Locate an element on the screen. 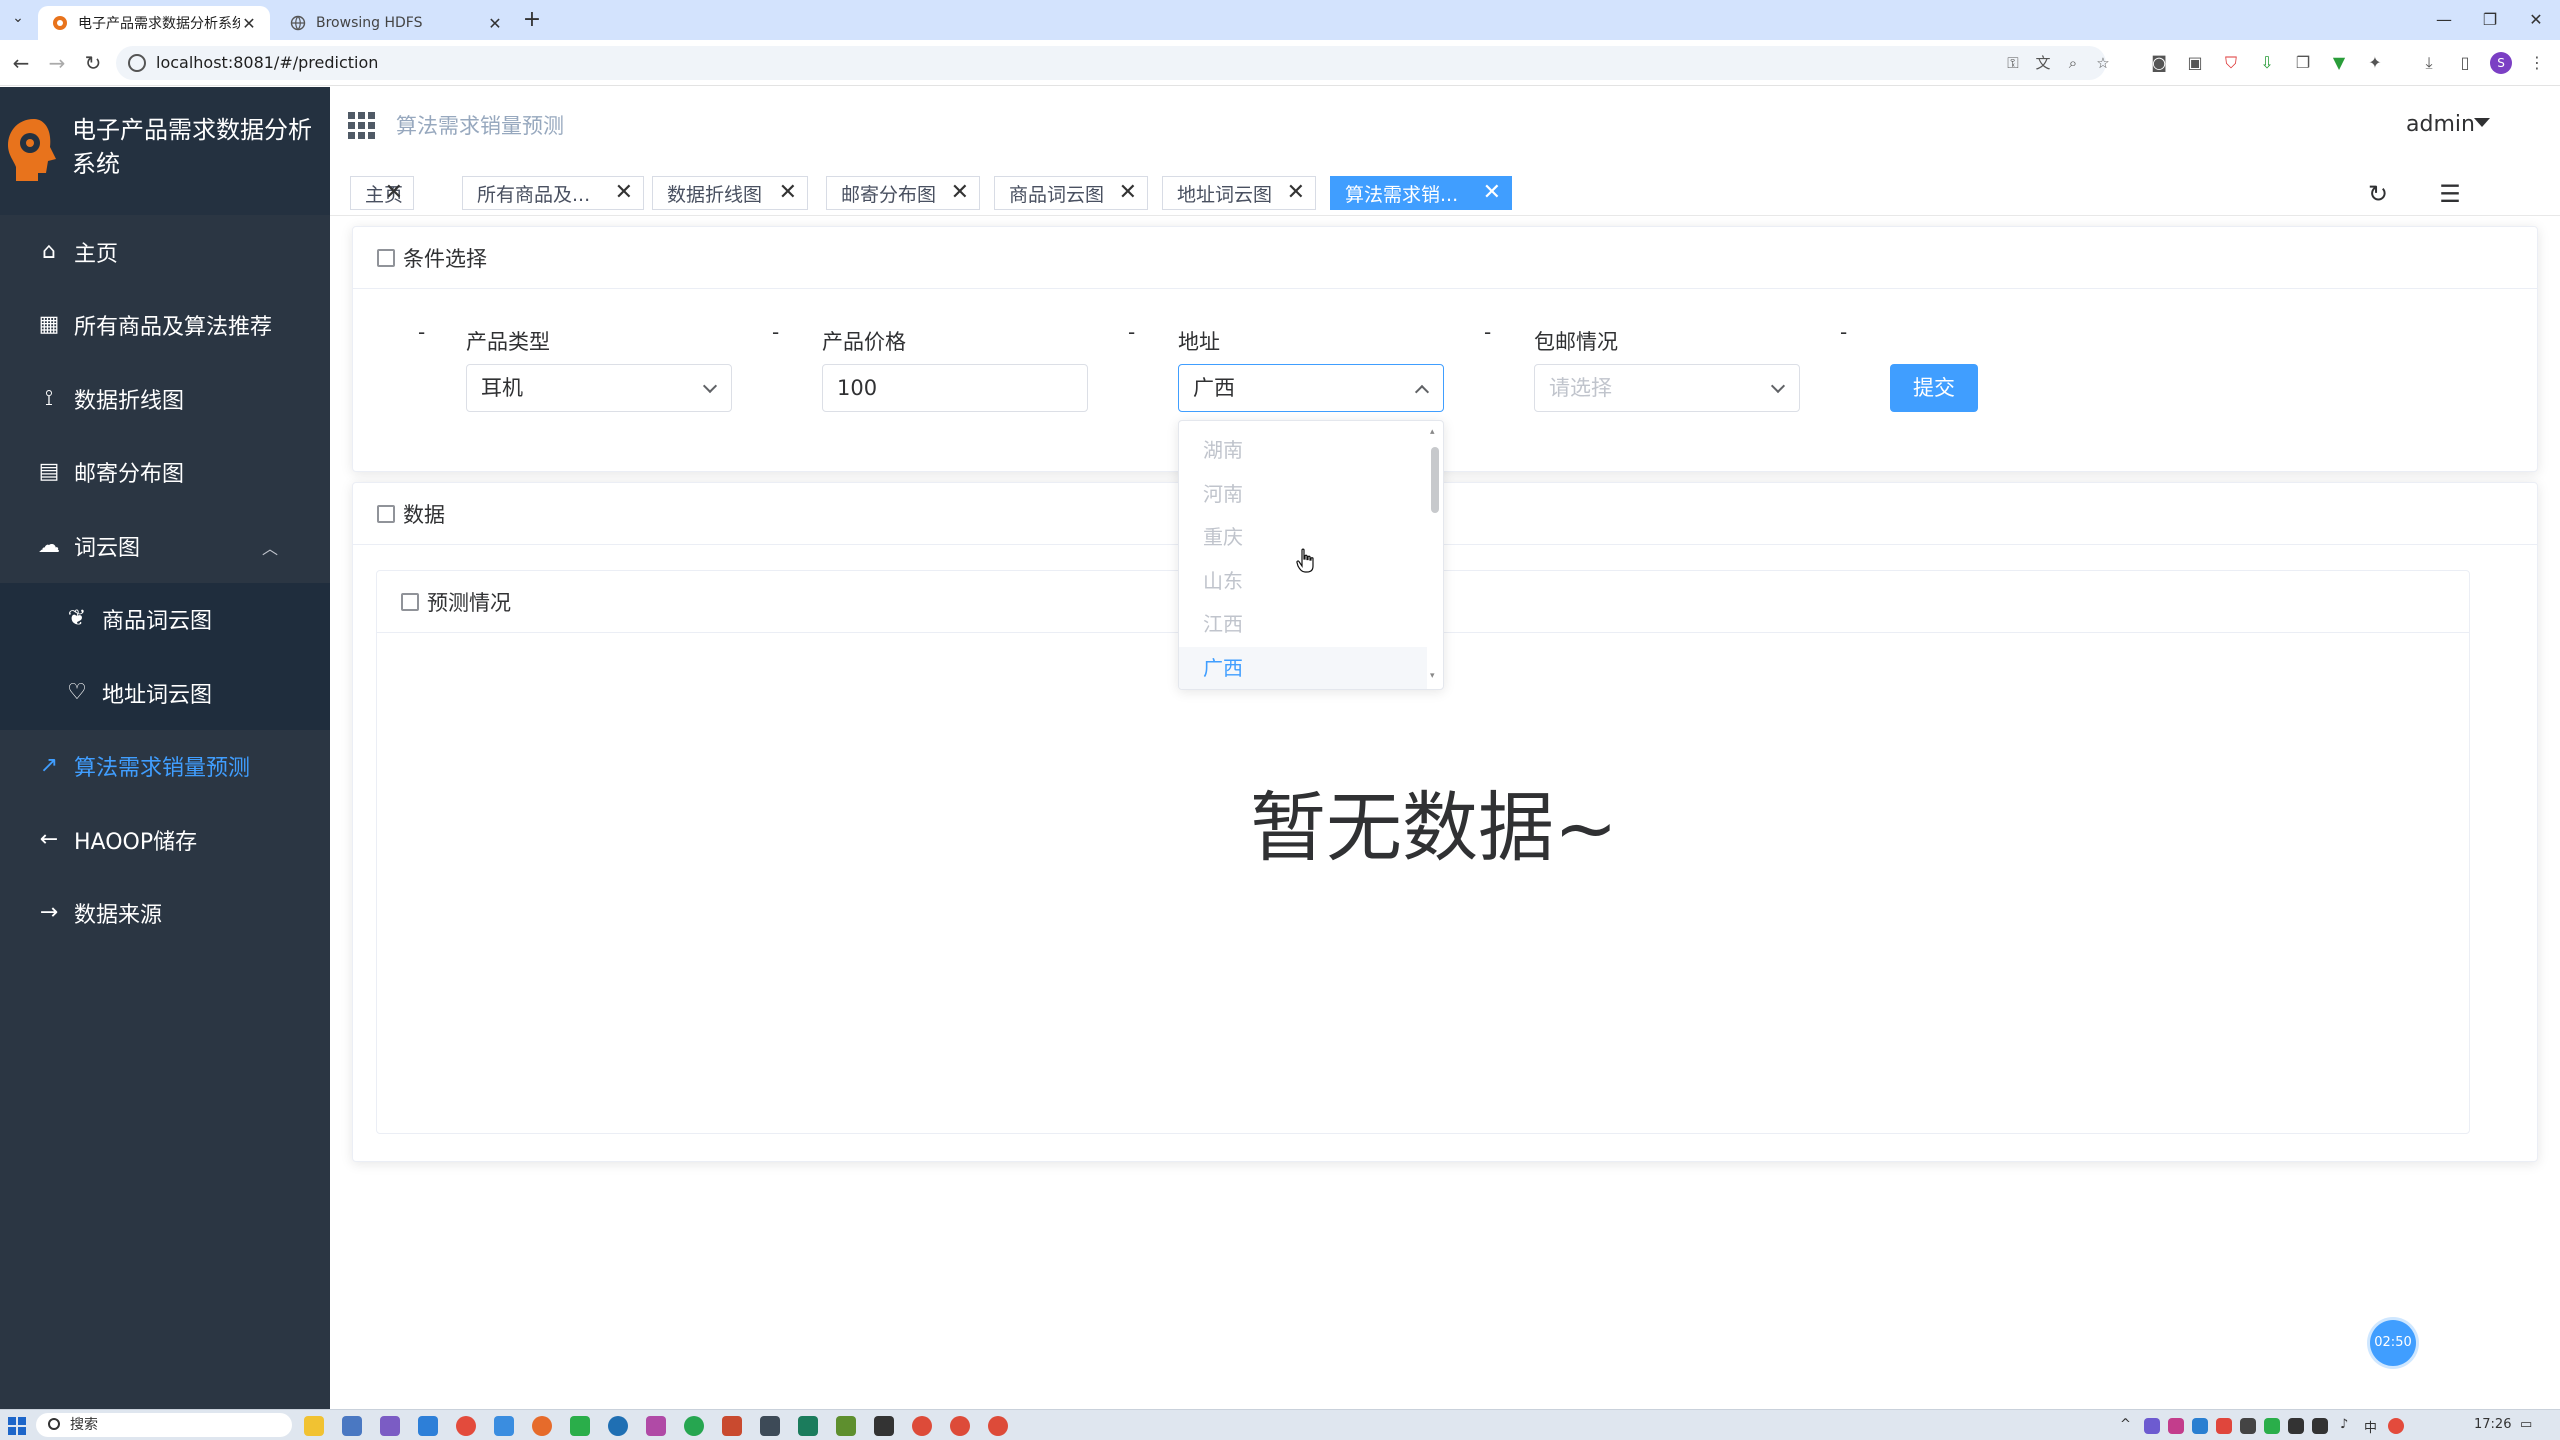  caret-down-icon is located at coordinates (2482, 122).